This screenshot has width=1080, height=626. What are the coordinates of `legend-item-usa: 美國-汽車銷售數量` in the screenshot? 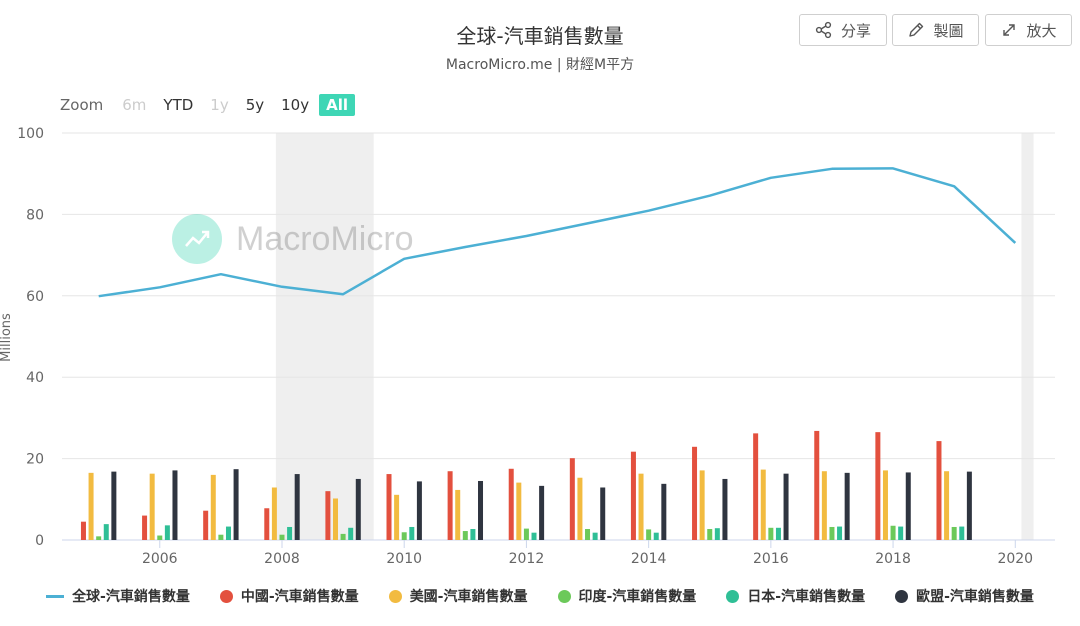 It's located at (458, 596).